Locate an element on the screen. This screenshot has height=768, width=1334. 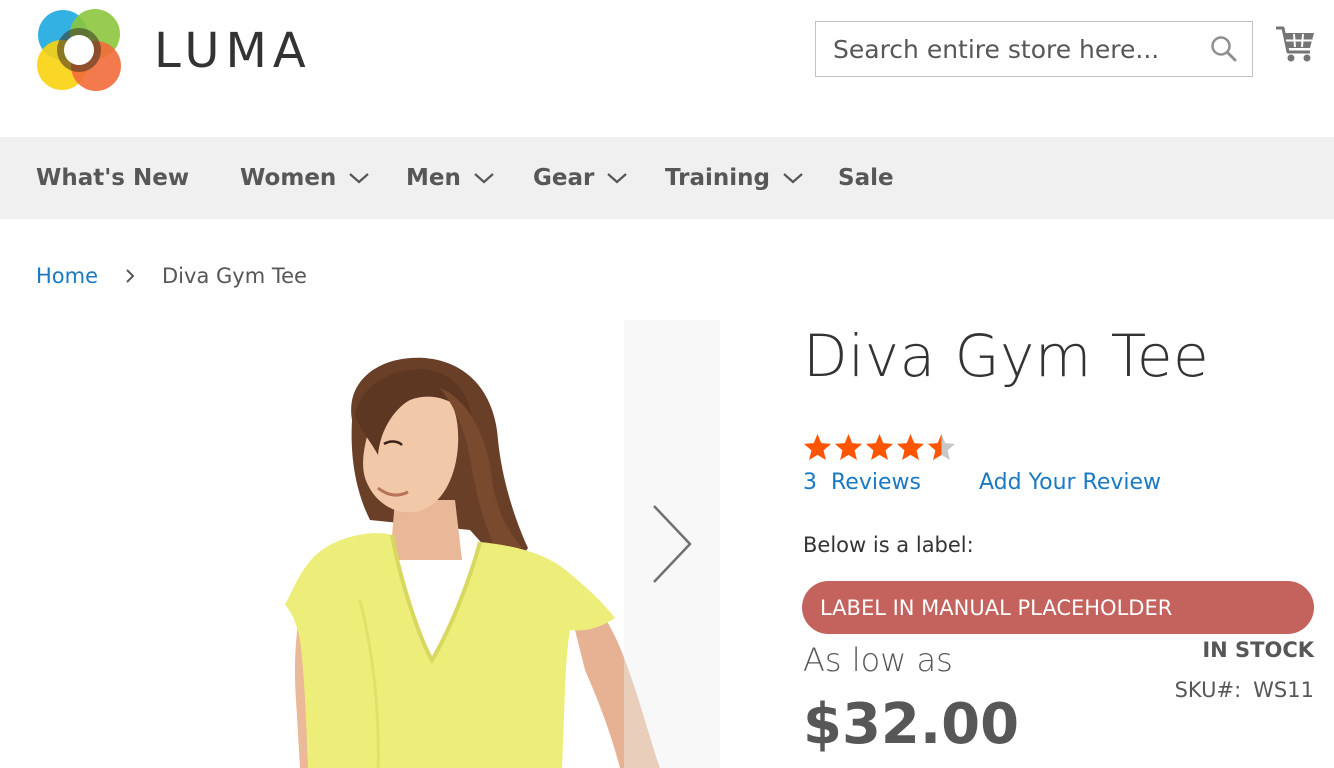
label-caption: Below is a label: is located at coordinates (888, 545).